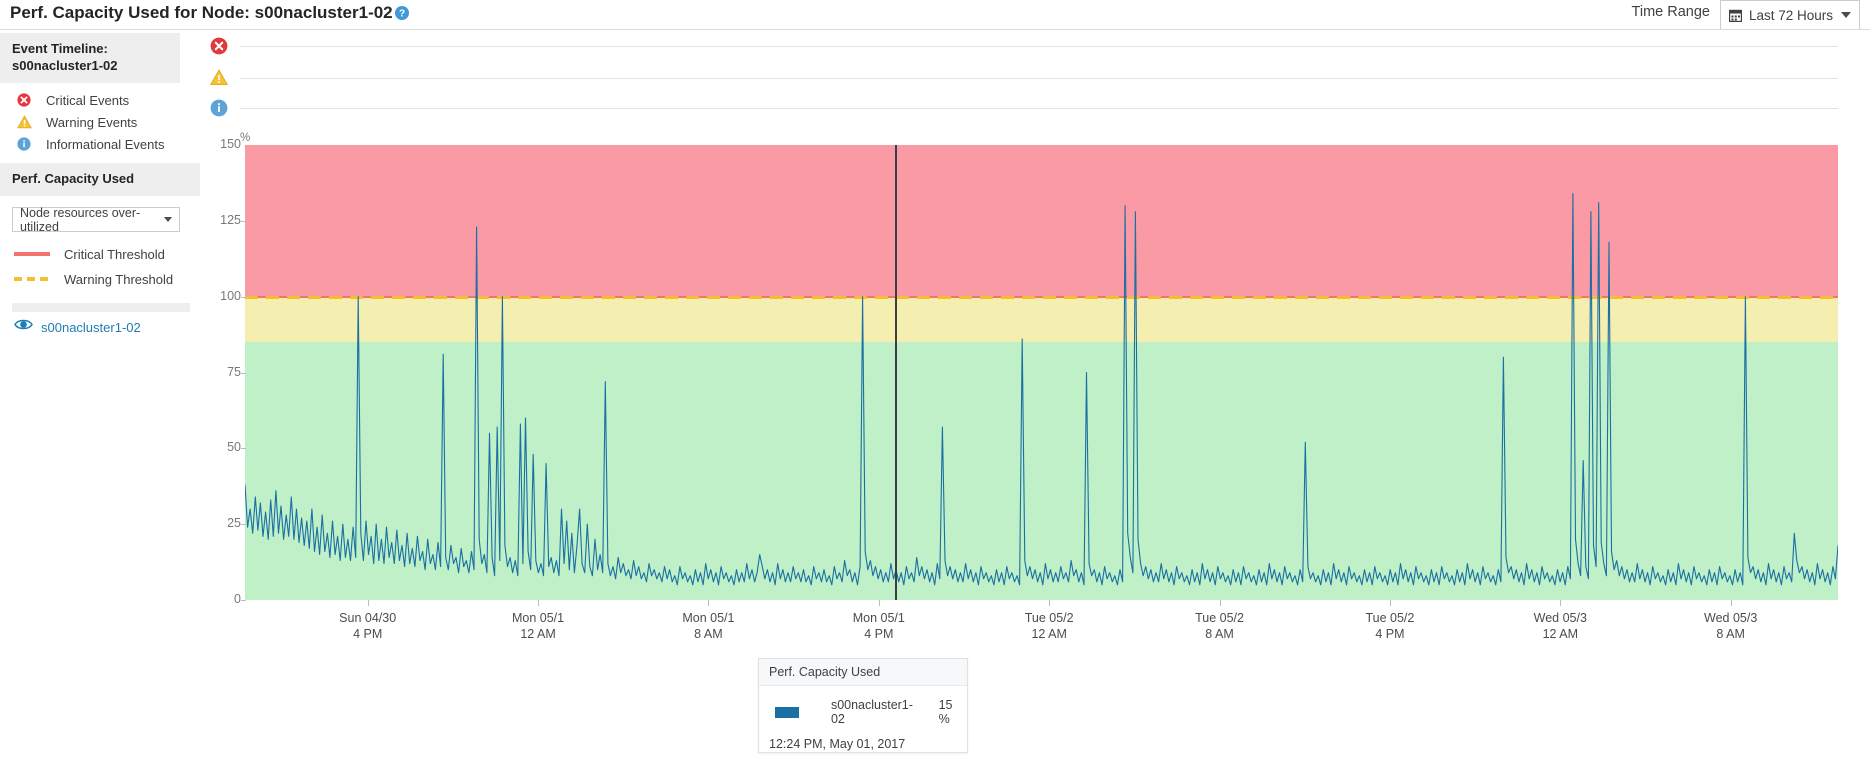 This screenshot has height=765, width=1870. I want to click on x-tick-label: Mon 05/1 8 AM, so click(708, 626).